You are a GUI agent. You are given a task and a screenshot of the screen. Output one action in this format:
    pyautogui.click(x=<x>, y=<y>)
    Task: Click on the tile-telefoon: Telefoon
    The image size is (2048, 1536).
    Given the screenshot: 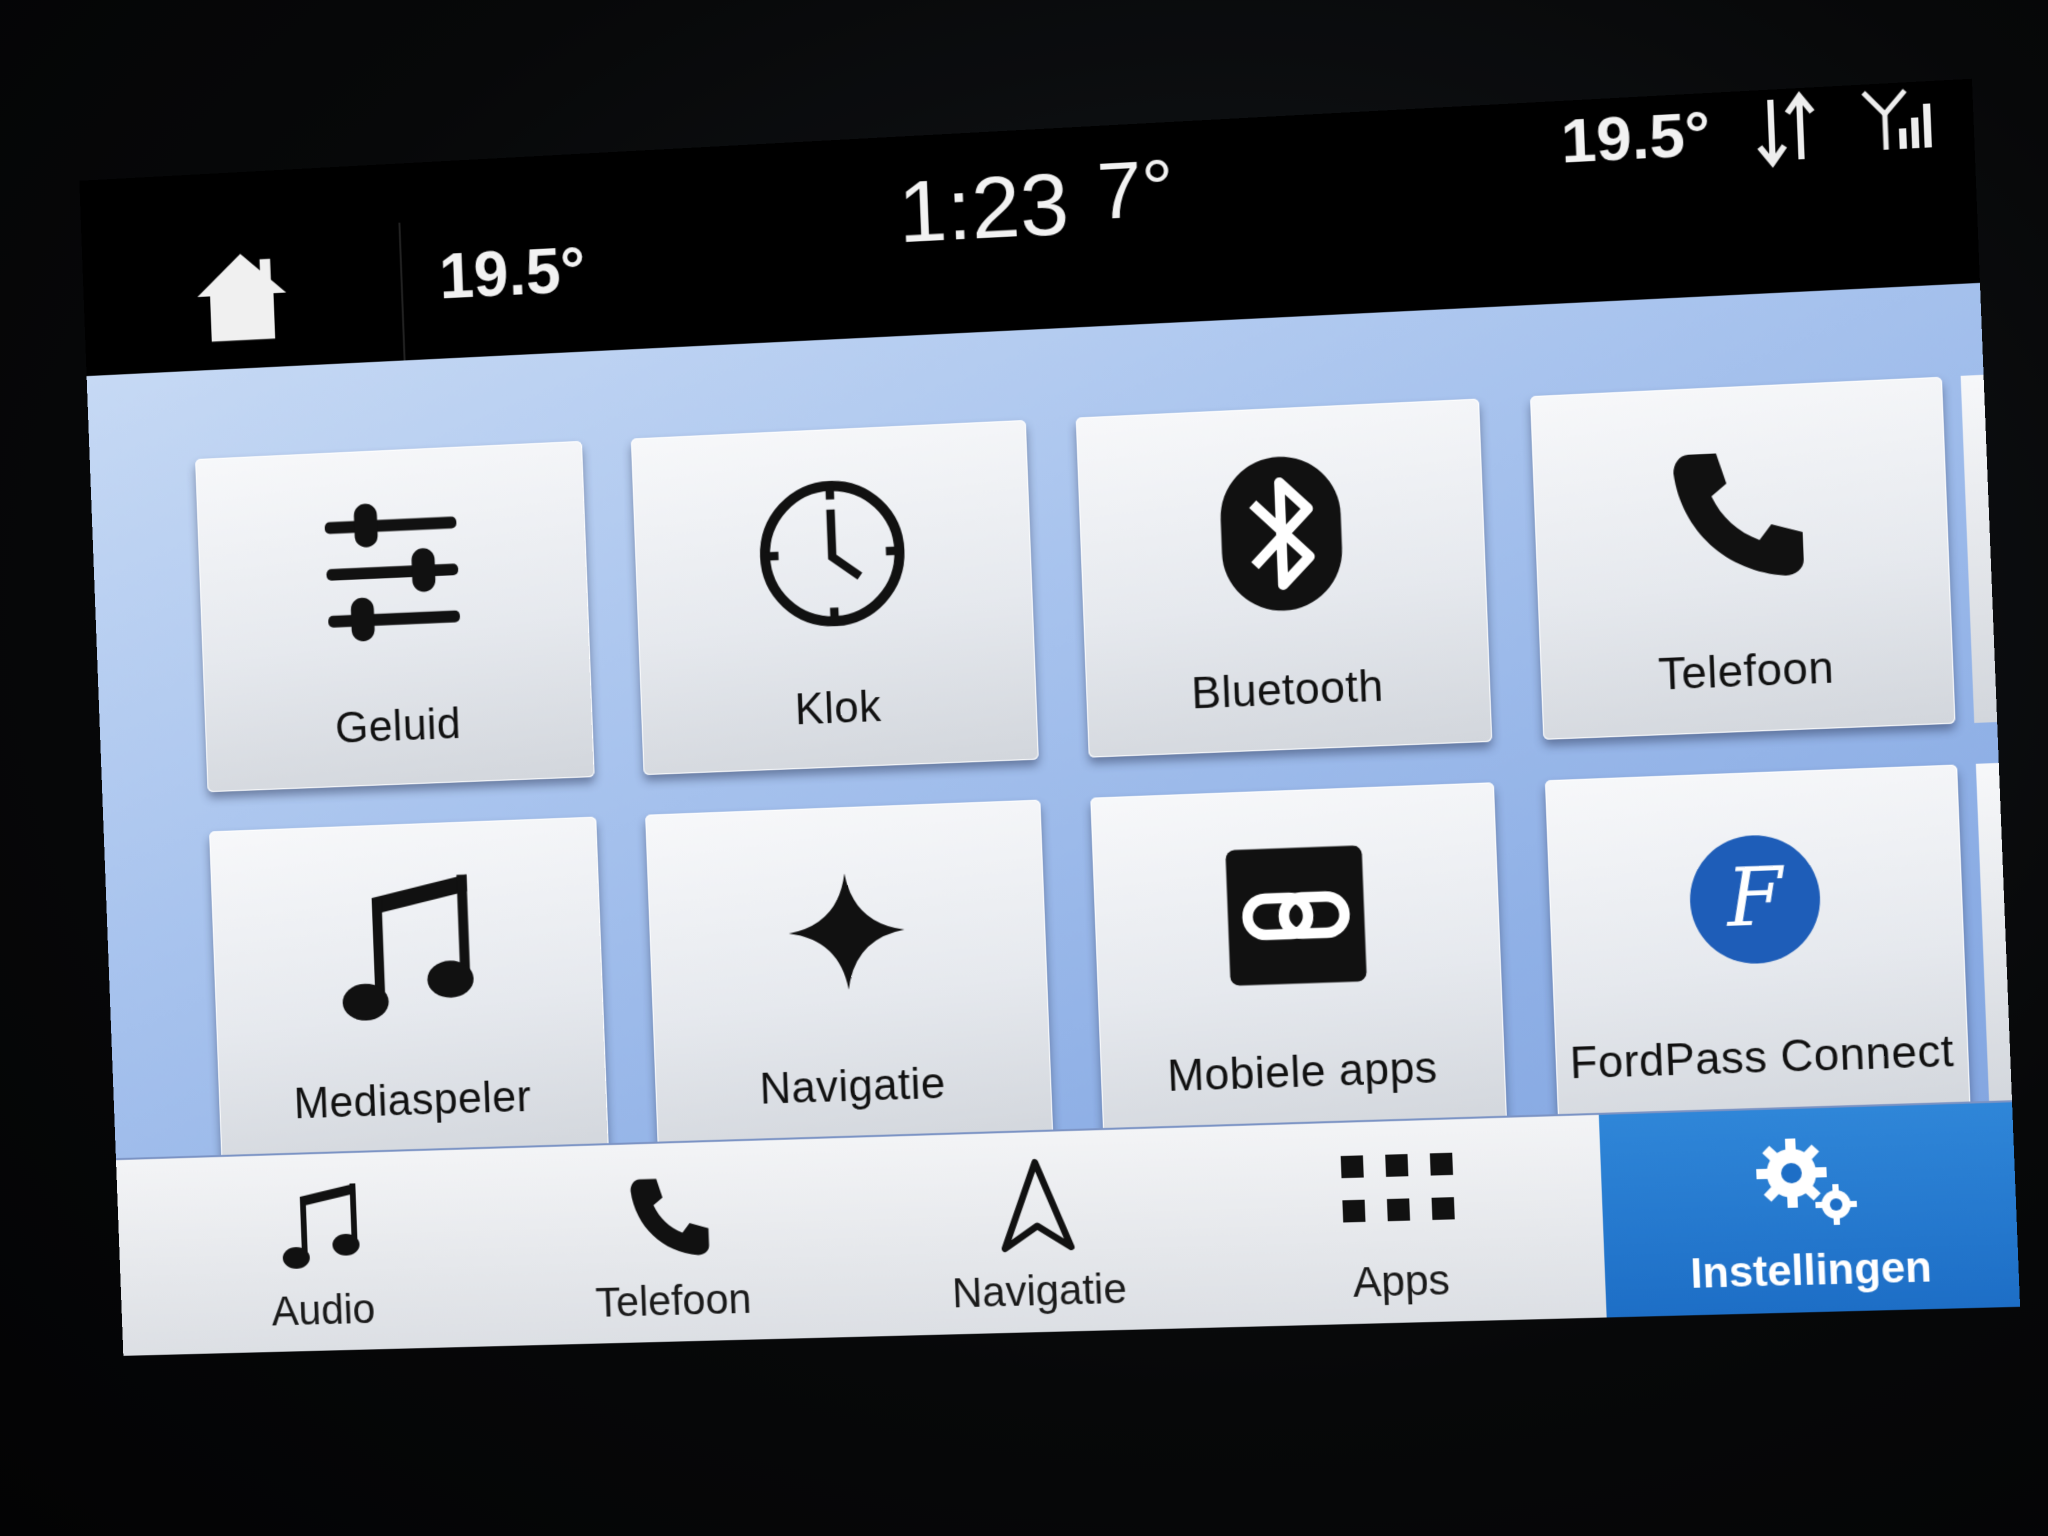 What is the action you would take?
    pyautogui.click(x=1742, y=558)
    